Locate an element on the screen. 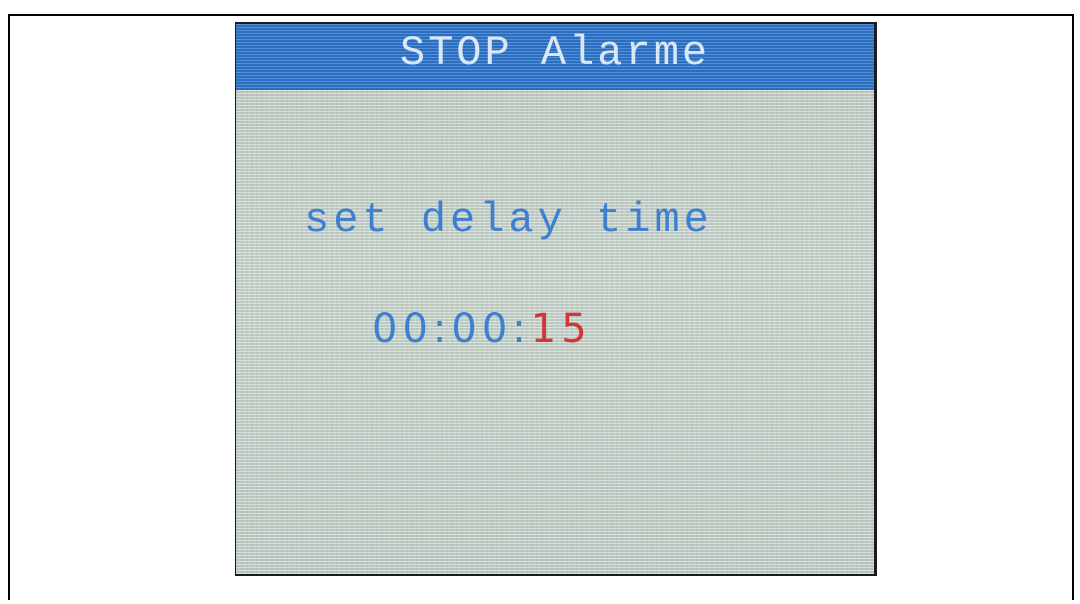 The width and height of the screenshot is (1080, 604). time-seconds-selected: 15 is located at coordinates (561, 329).